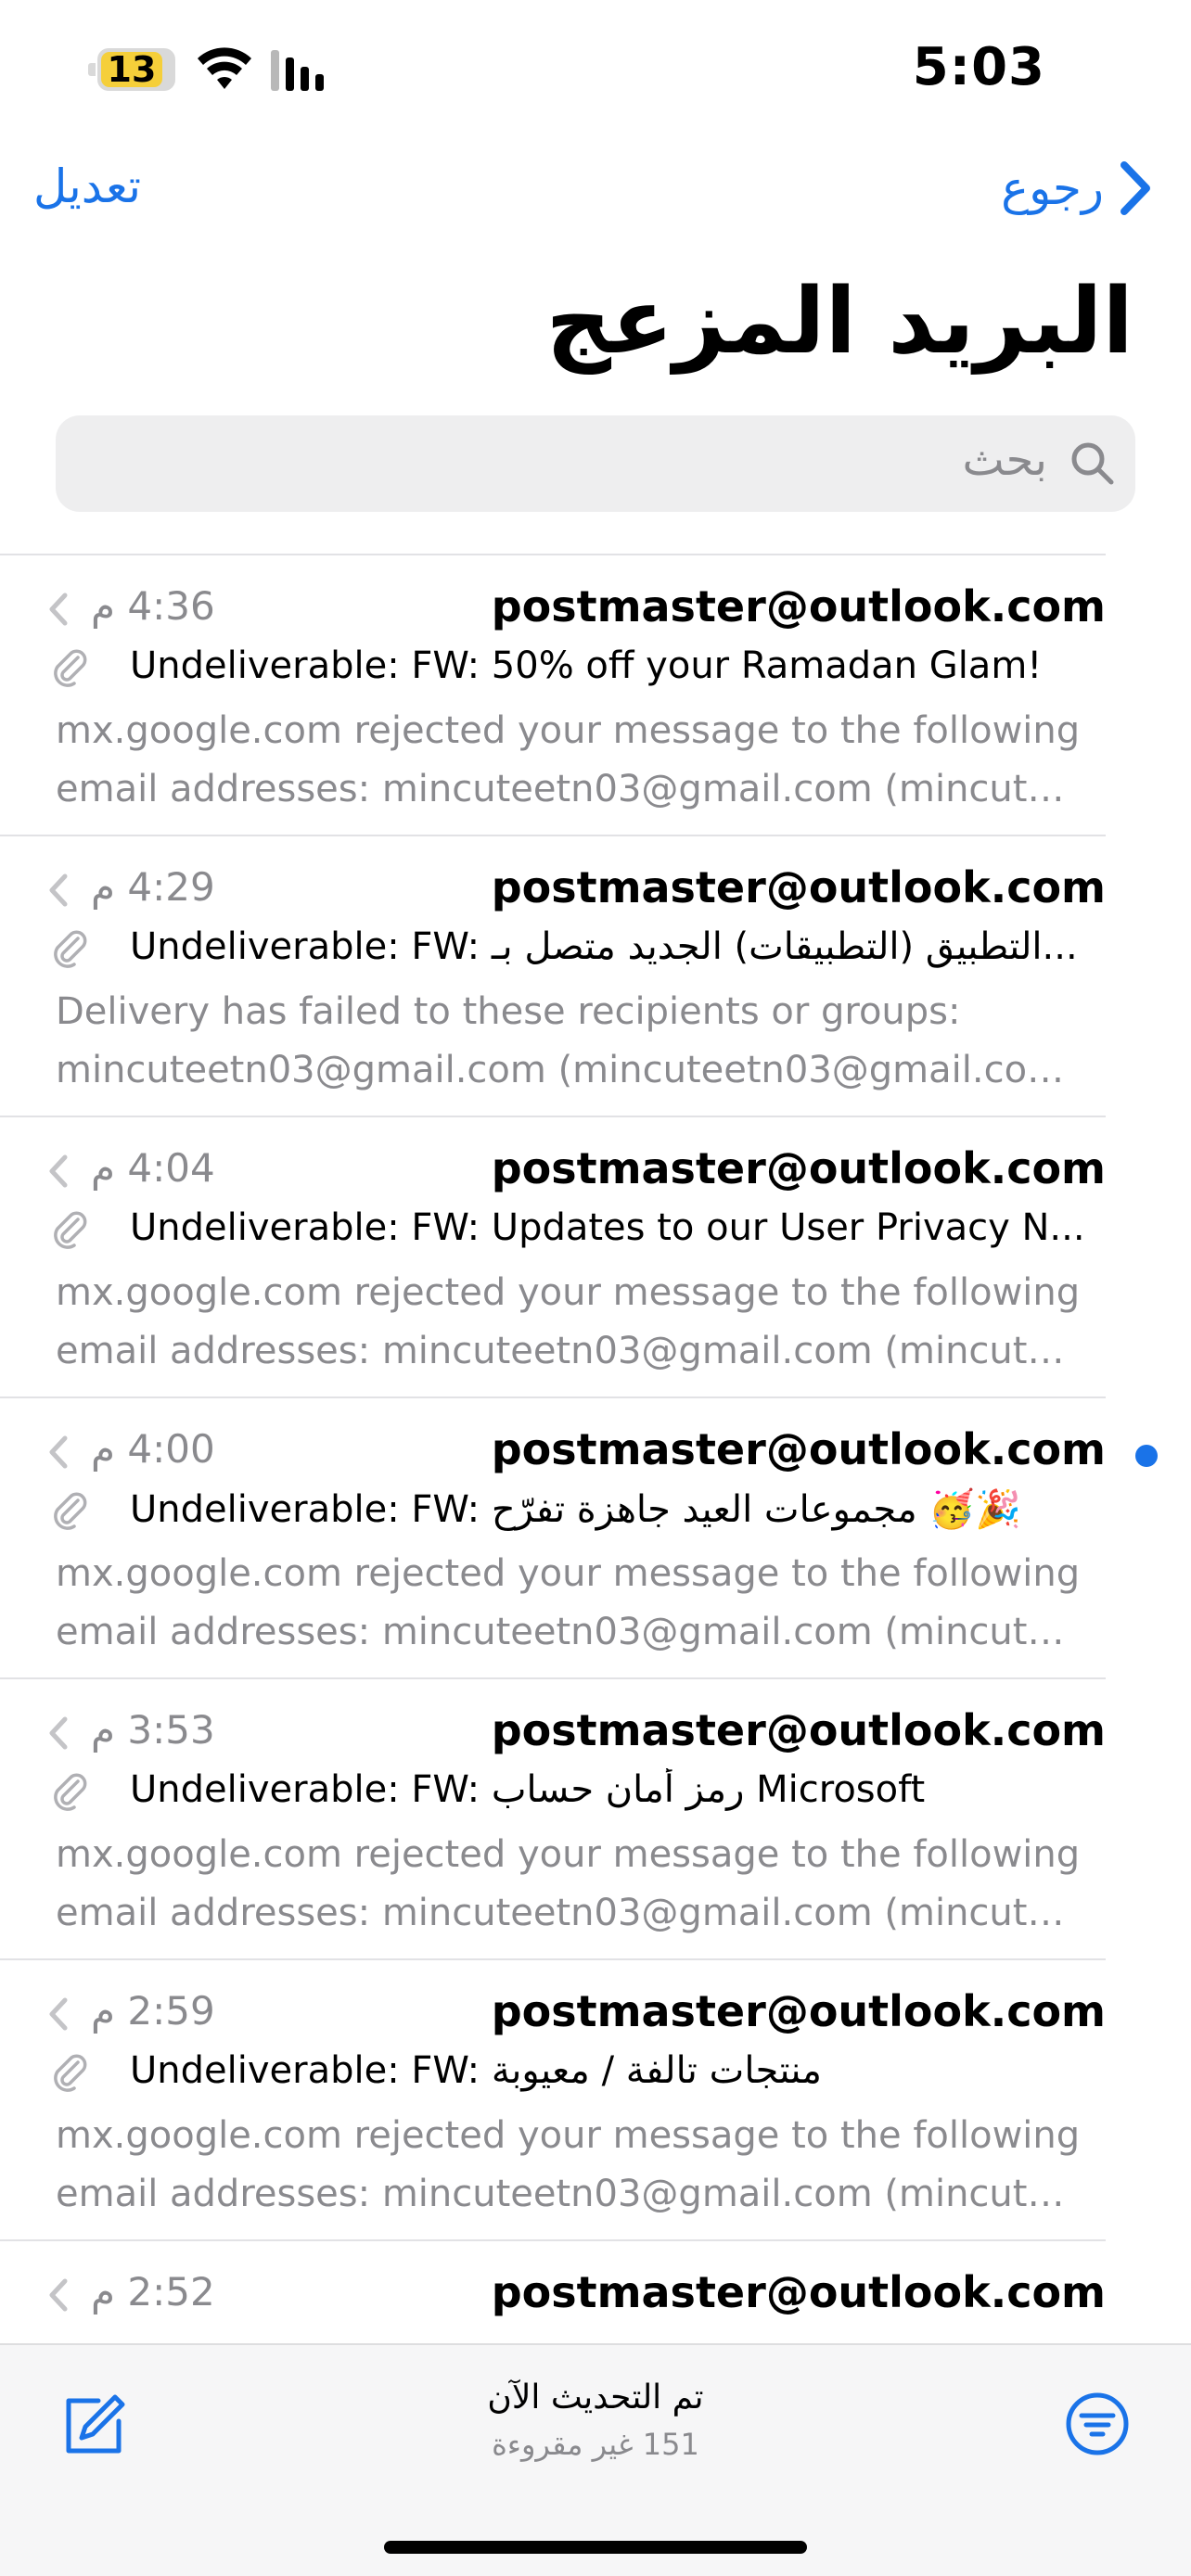  Describe the element at coordinates (153, 606) in the screenshot. I see `message-time: 4:36 م` at that location.